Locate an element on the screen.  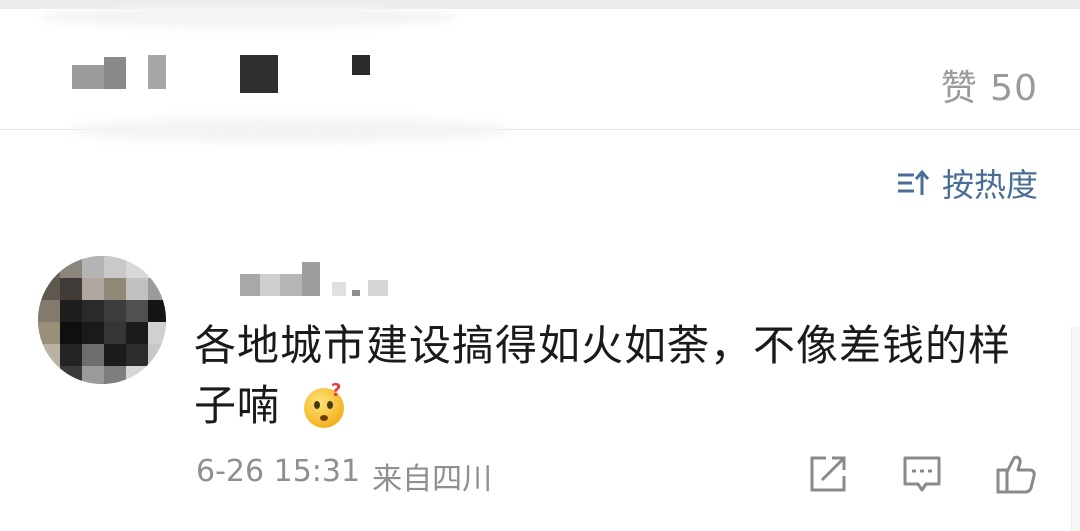
like-icon is located at coordinates (1016, 474).